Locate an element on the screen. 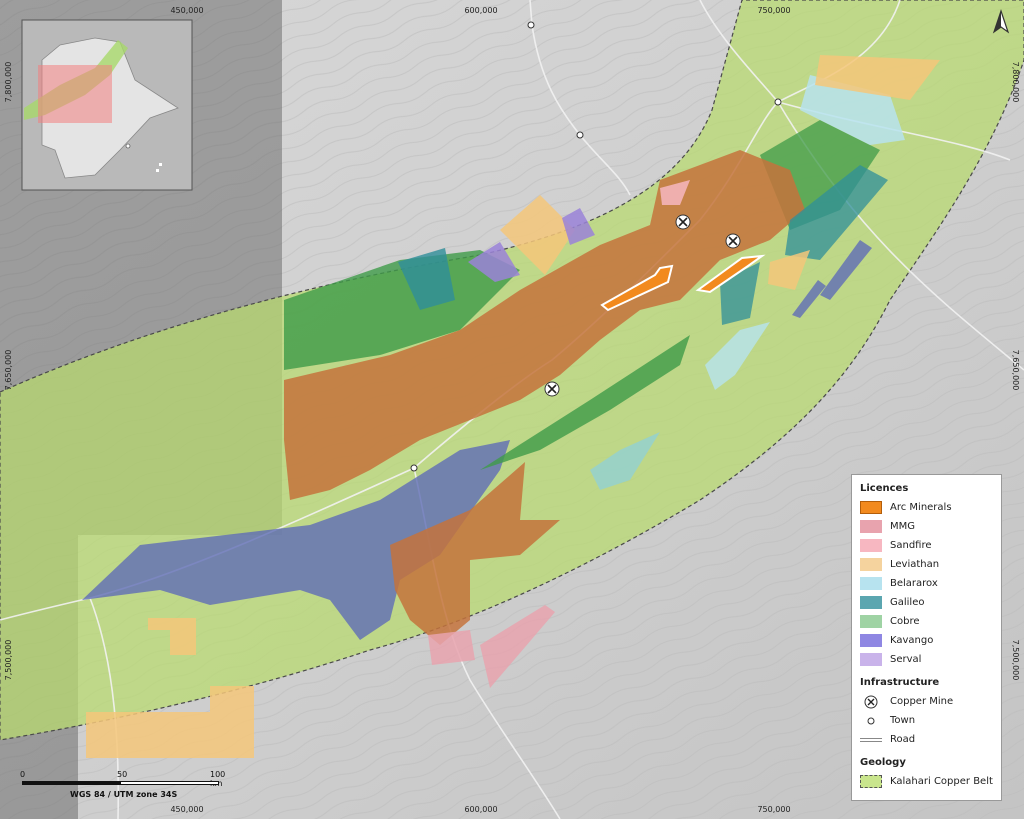 The width and height of the screenshot is (1024, 819). legend-item-cobre: Cobre is located at coordinates (926, 621).